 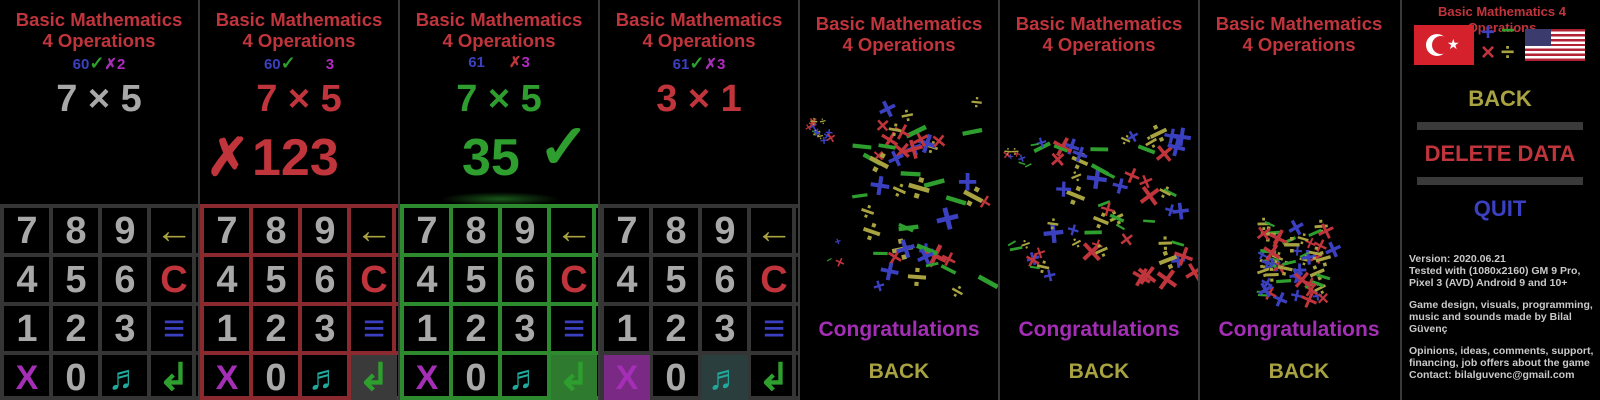 What do you see at coordinates (1500, 154) in the screenshot?
I see `delete-data-button: DELETE DATA` at bounding box center [1500, 154].